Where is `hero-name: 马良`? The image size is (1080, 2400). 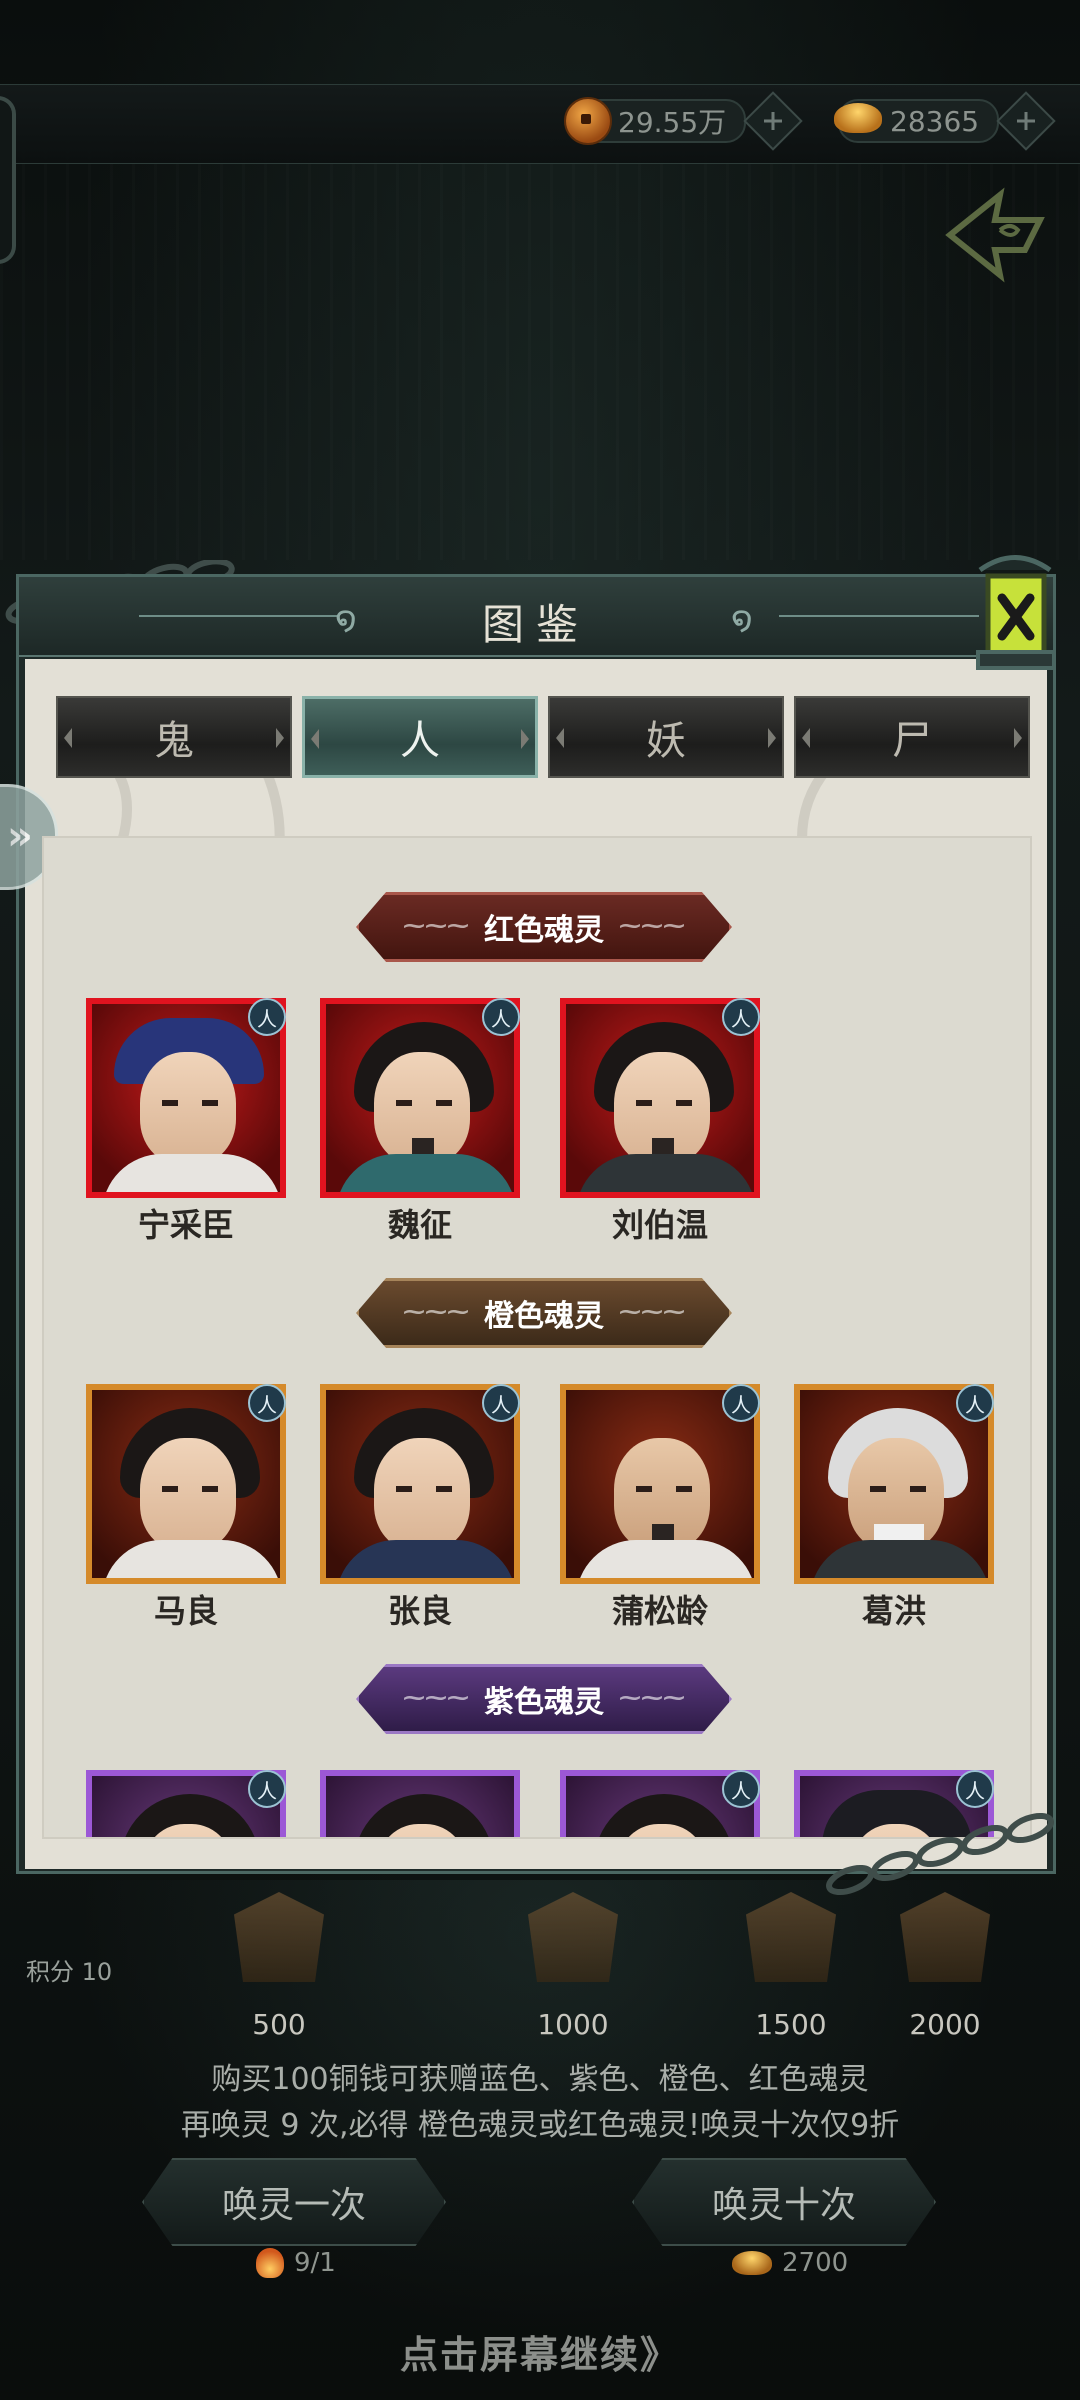 hero-name: 马良 is located at coordinates (185, 1611).